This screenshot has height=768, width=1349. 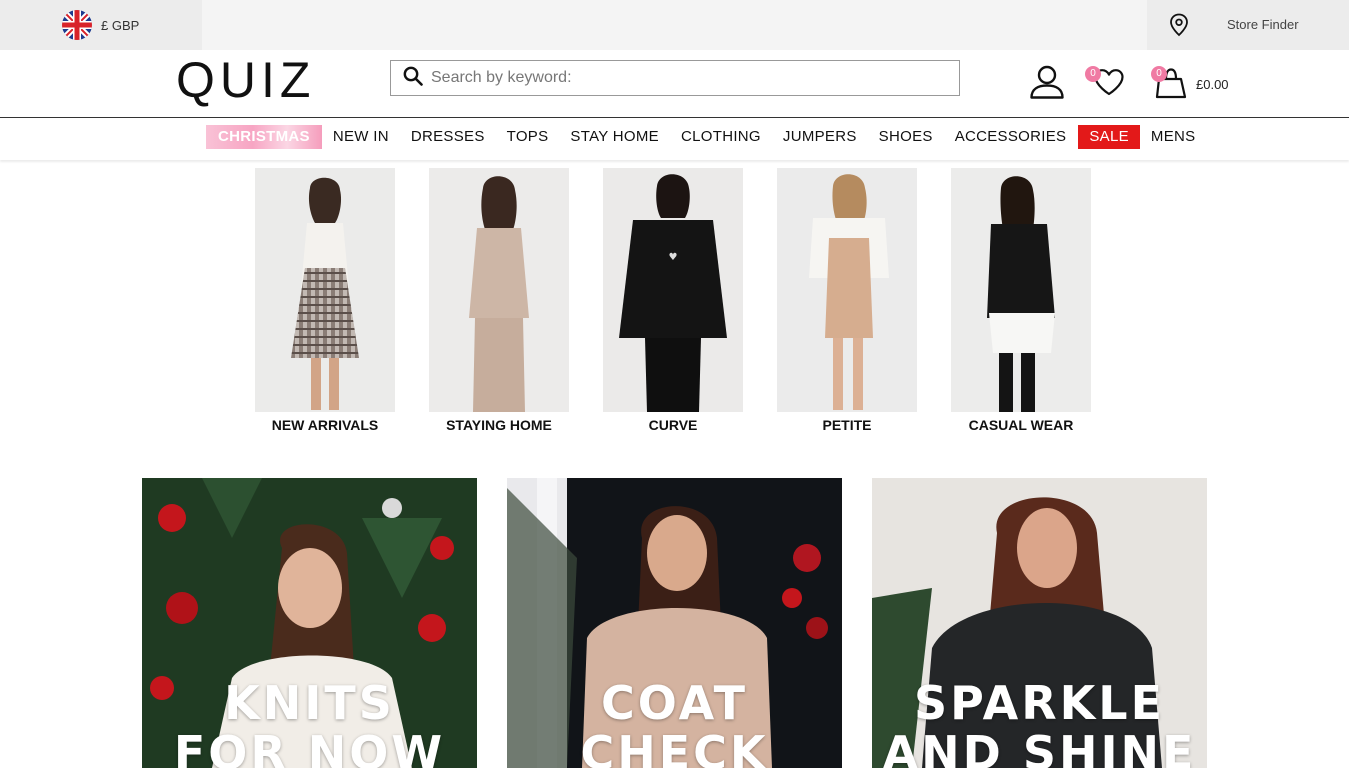 I want to click on location-pin-icon, so click(x=1179, y=27).